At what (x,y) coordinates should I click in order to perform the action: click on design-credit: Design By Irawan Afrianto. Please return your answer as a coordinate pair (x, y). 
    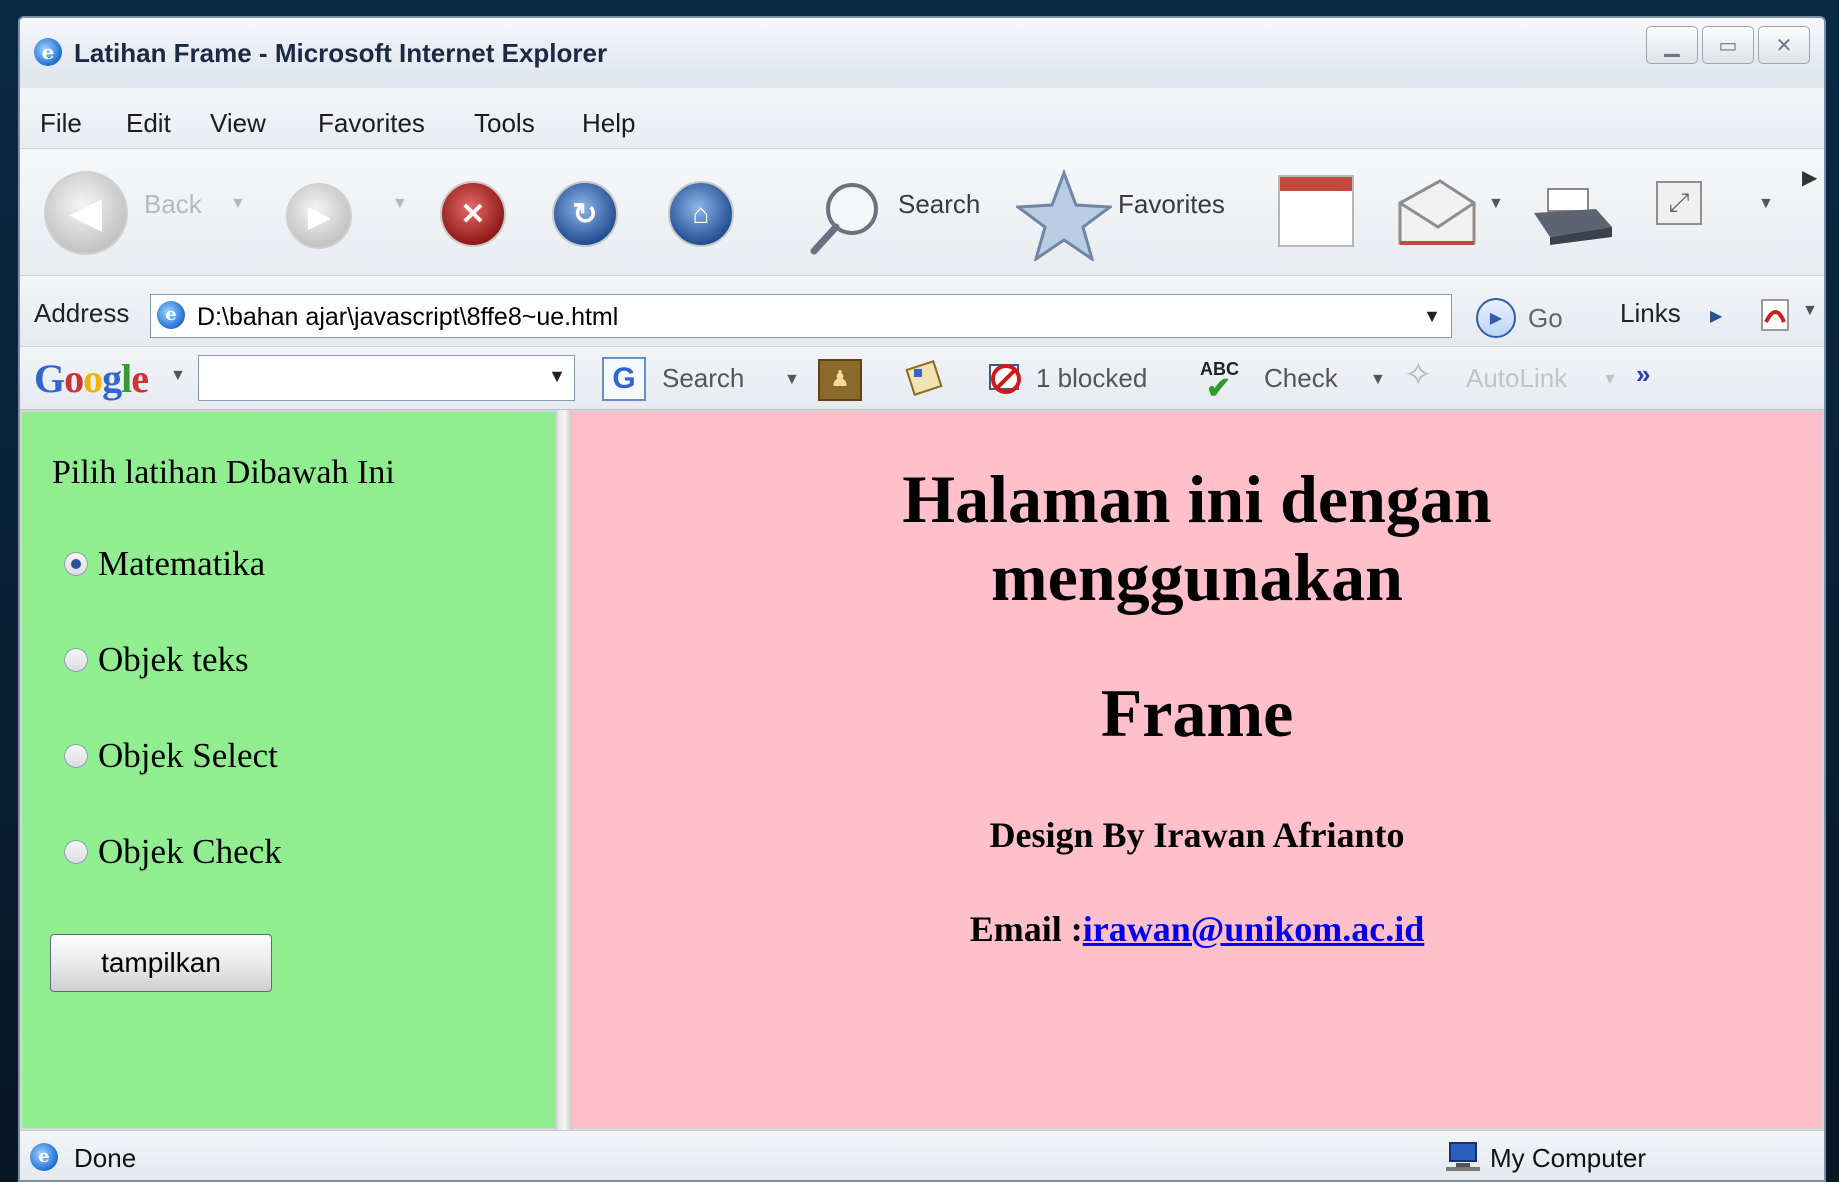
    Looking at the image, I should click on (1197, 835).